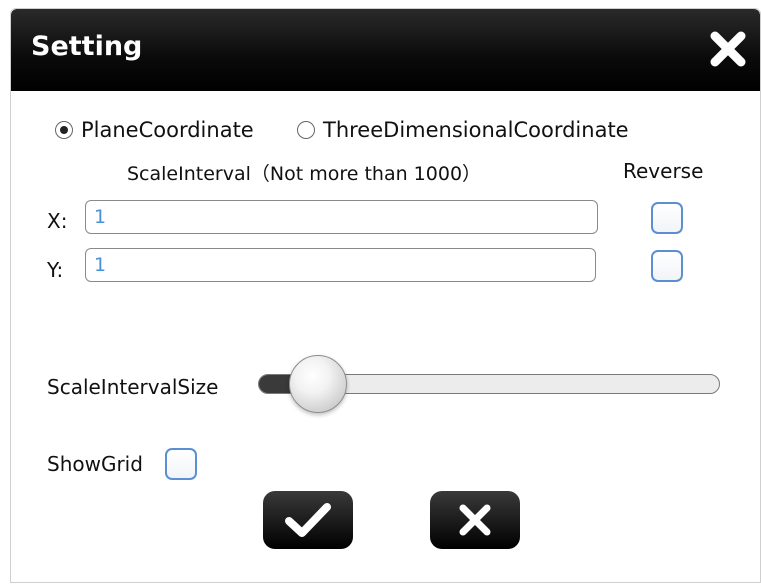 This screenshot has height=588, width=761. I want to click on plane-coordinate-radio, so click(64, 130).